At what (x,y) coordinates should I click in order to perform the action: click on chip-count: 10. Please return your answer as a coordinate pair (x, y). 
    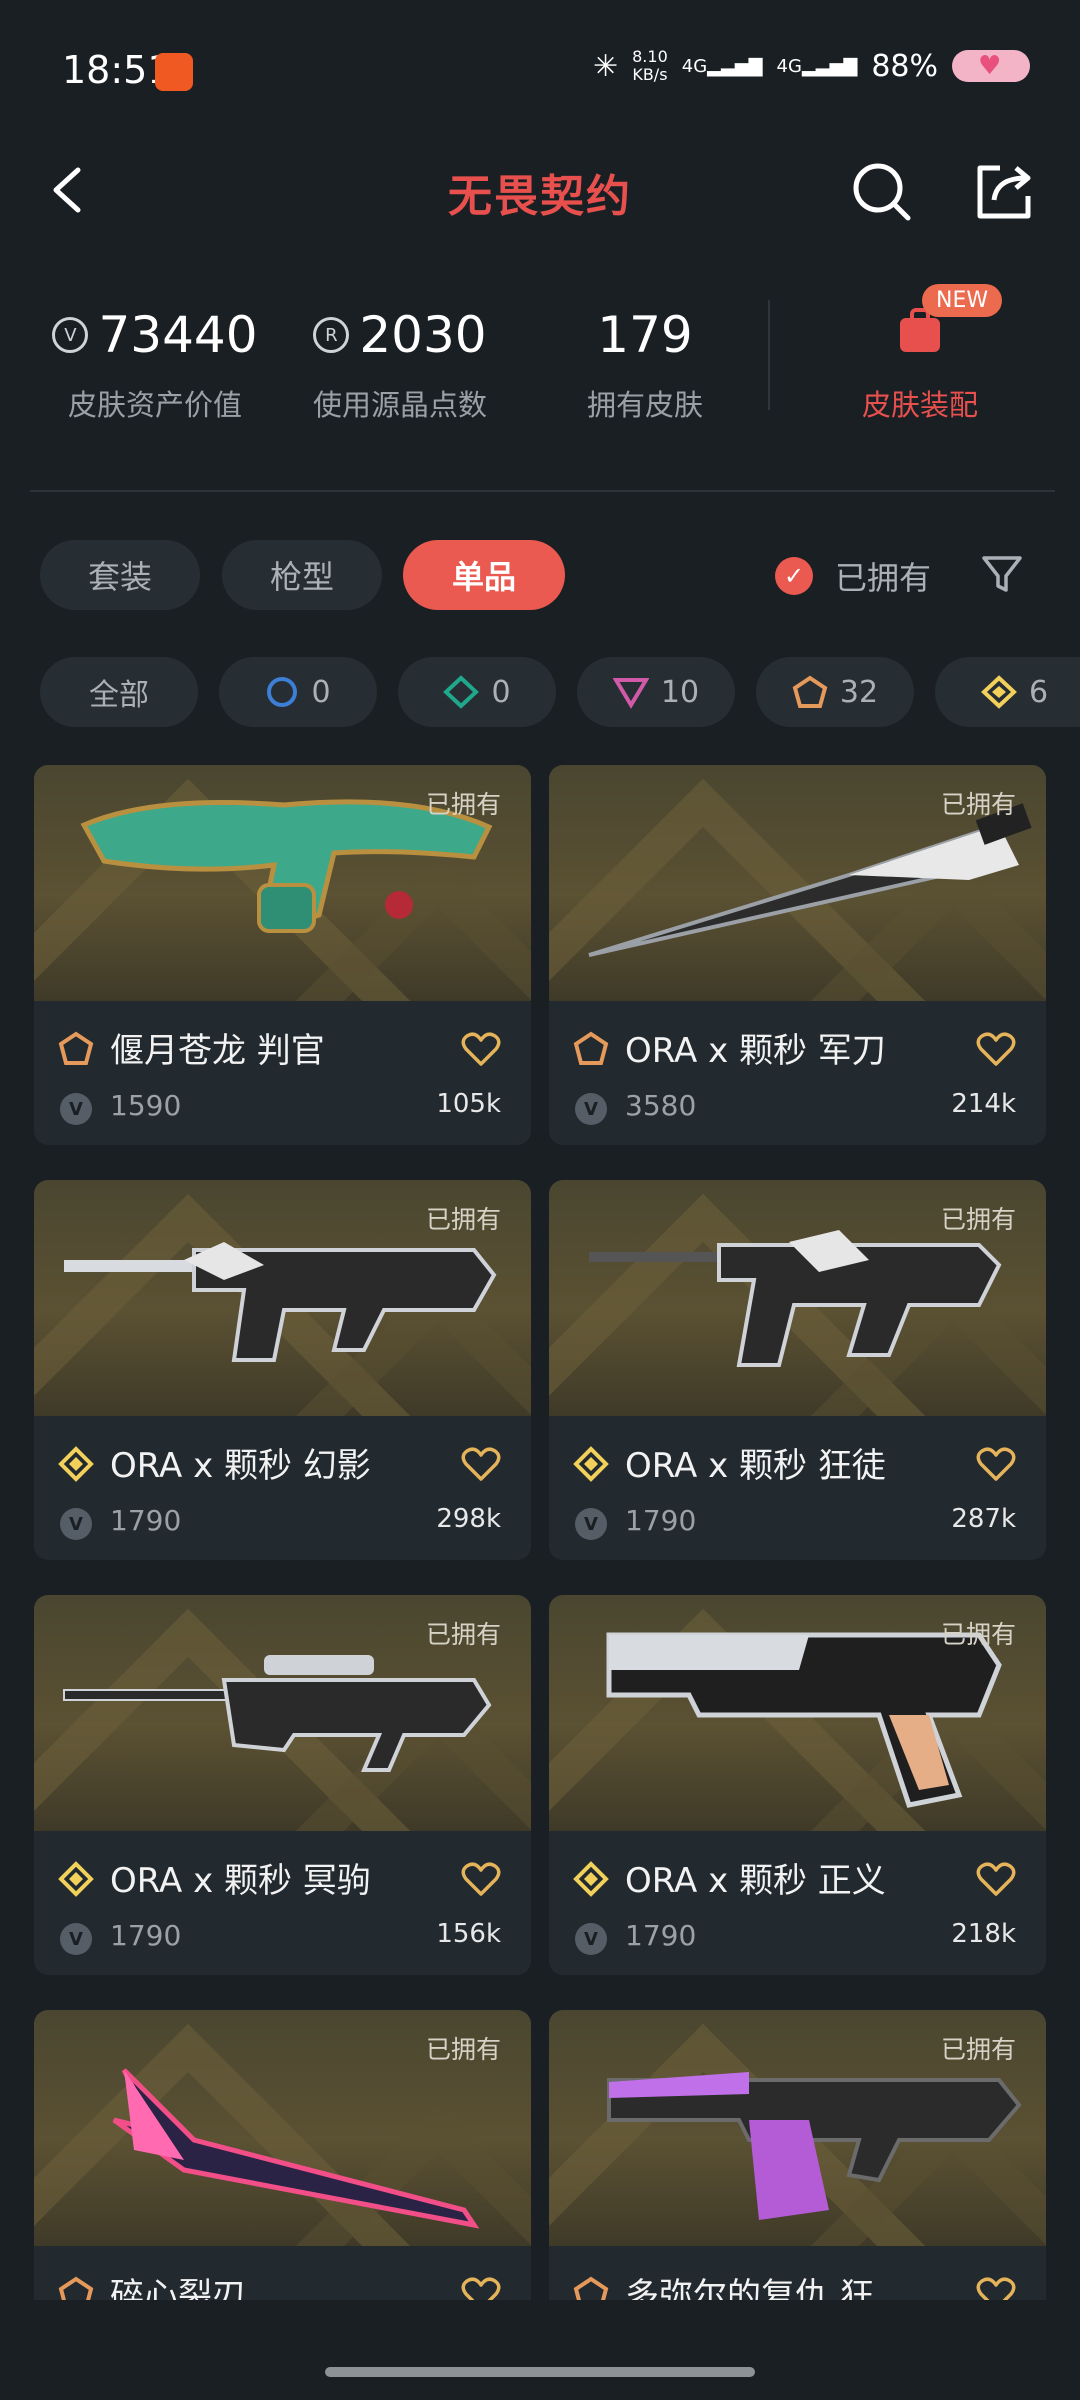
    Looking at the image, I should click on (680, 692).